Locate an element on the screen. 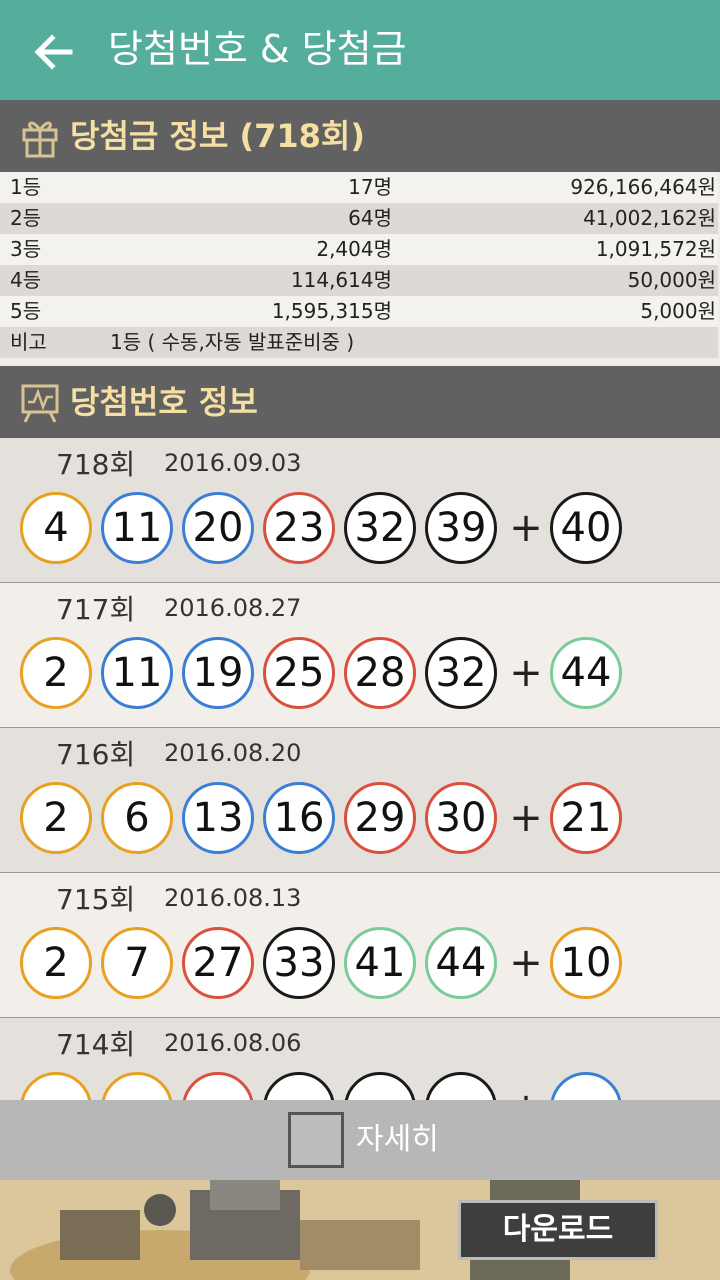  bonus-ball: 21 is located at coordinates (586, 818).